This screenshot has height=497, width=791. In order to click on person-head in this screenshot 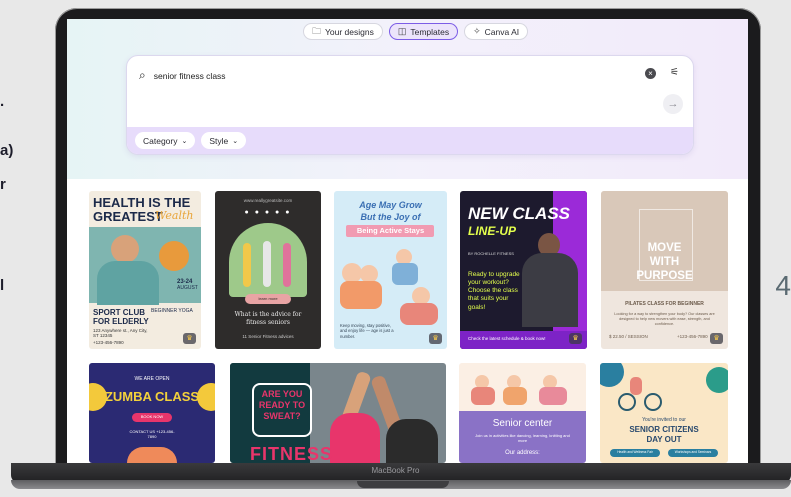, I will do `click(125, 249)`.